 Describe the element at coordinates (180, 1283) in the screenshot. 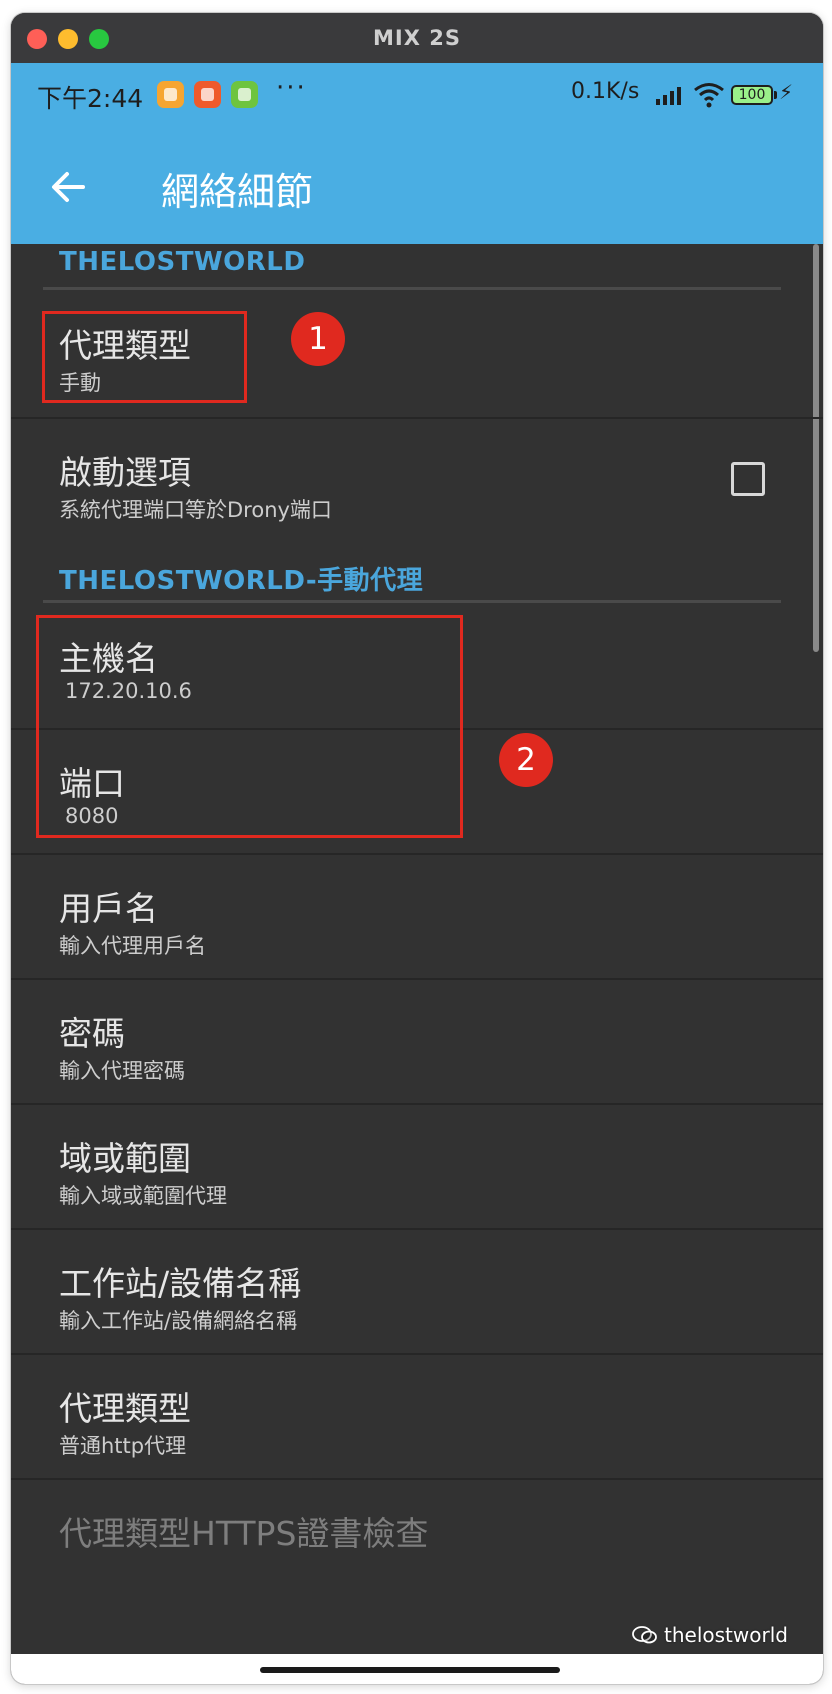

I see `setting-title: 工作站/設備名稱` at that location.